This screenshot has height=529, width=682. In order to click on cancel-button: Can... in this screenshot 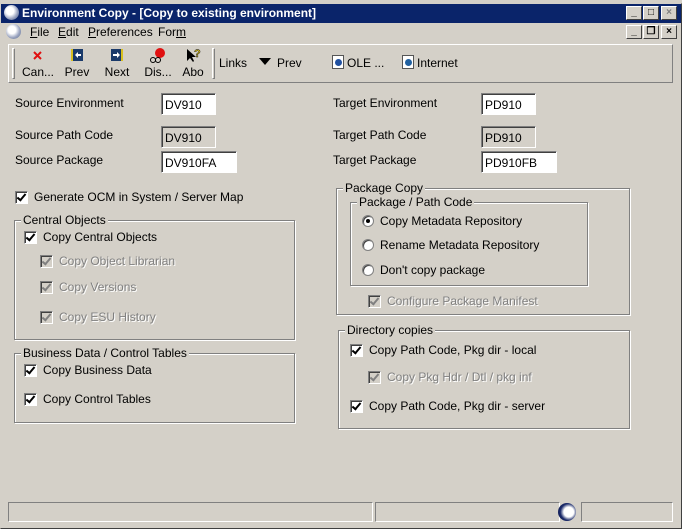, I will do `click(38, 63)`.